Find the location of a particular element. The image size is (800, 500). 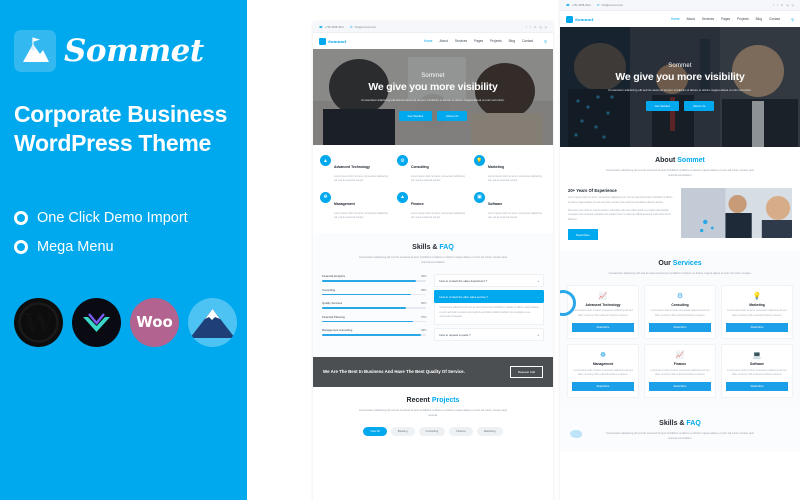

accordion-item: How to request a quote ? + is located at coordinates (489, 335).